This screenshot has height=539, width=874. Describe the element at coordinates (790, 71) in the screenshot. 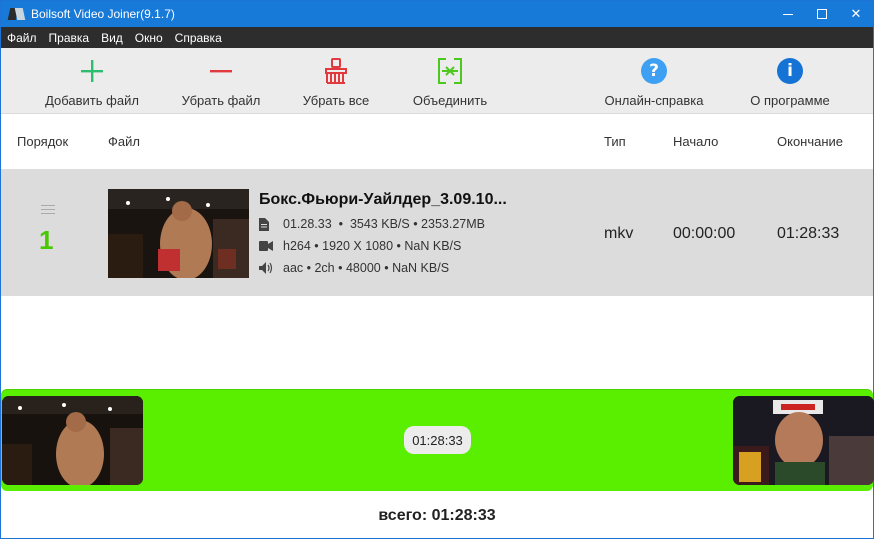

I see `info-icon: i` at that location.